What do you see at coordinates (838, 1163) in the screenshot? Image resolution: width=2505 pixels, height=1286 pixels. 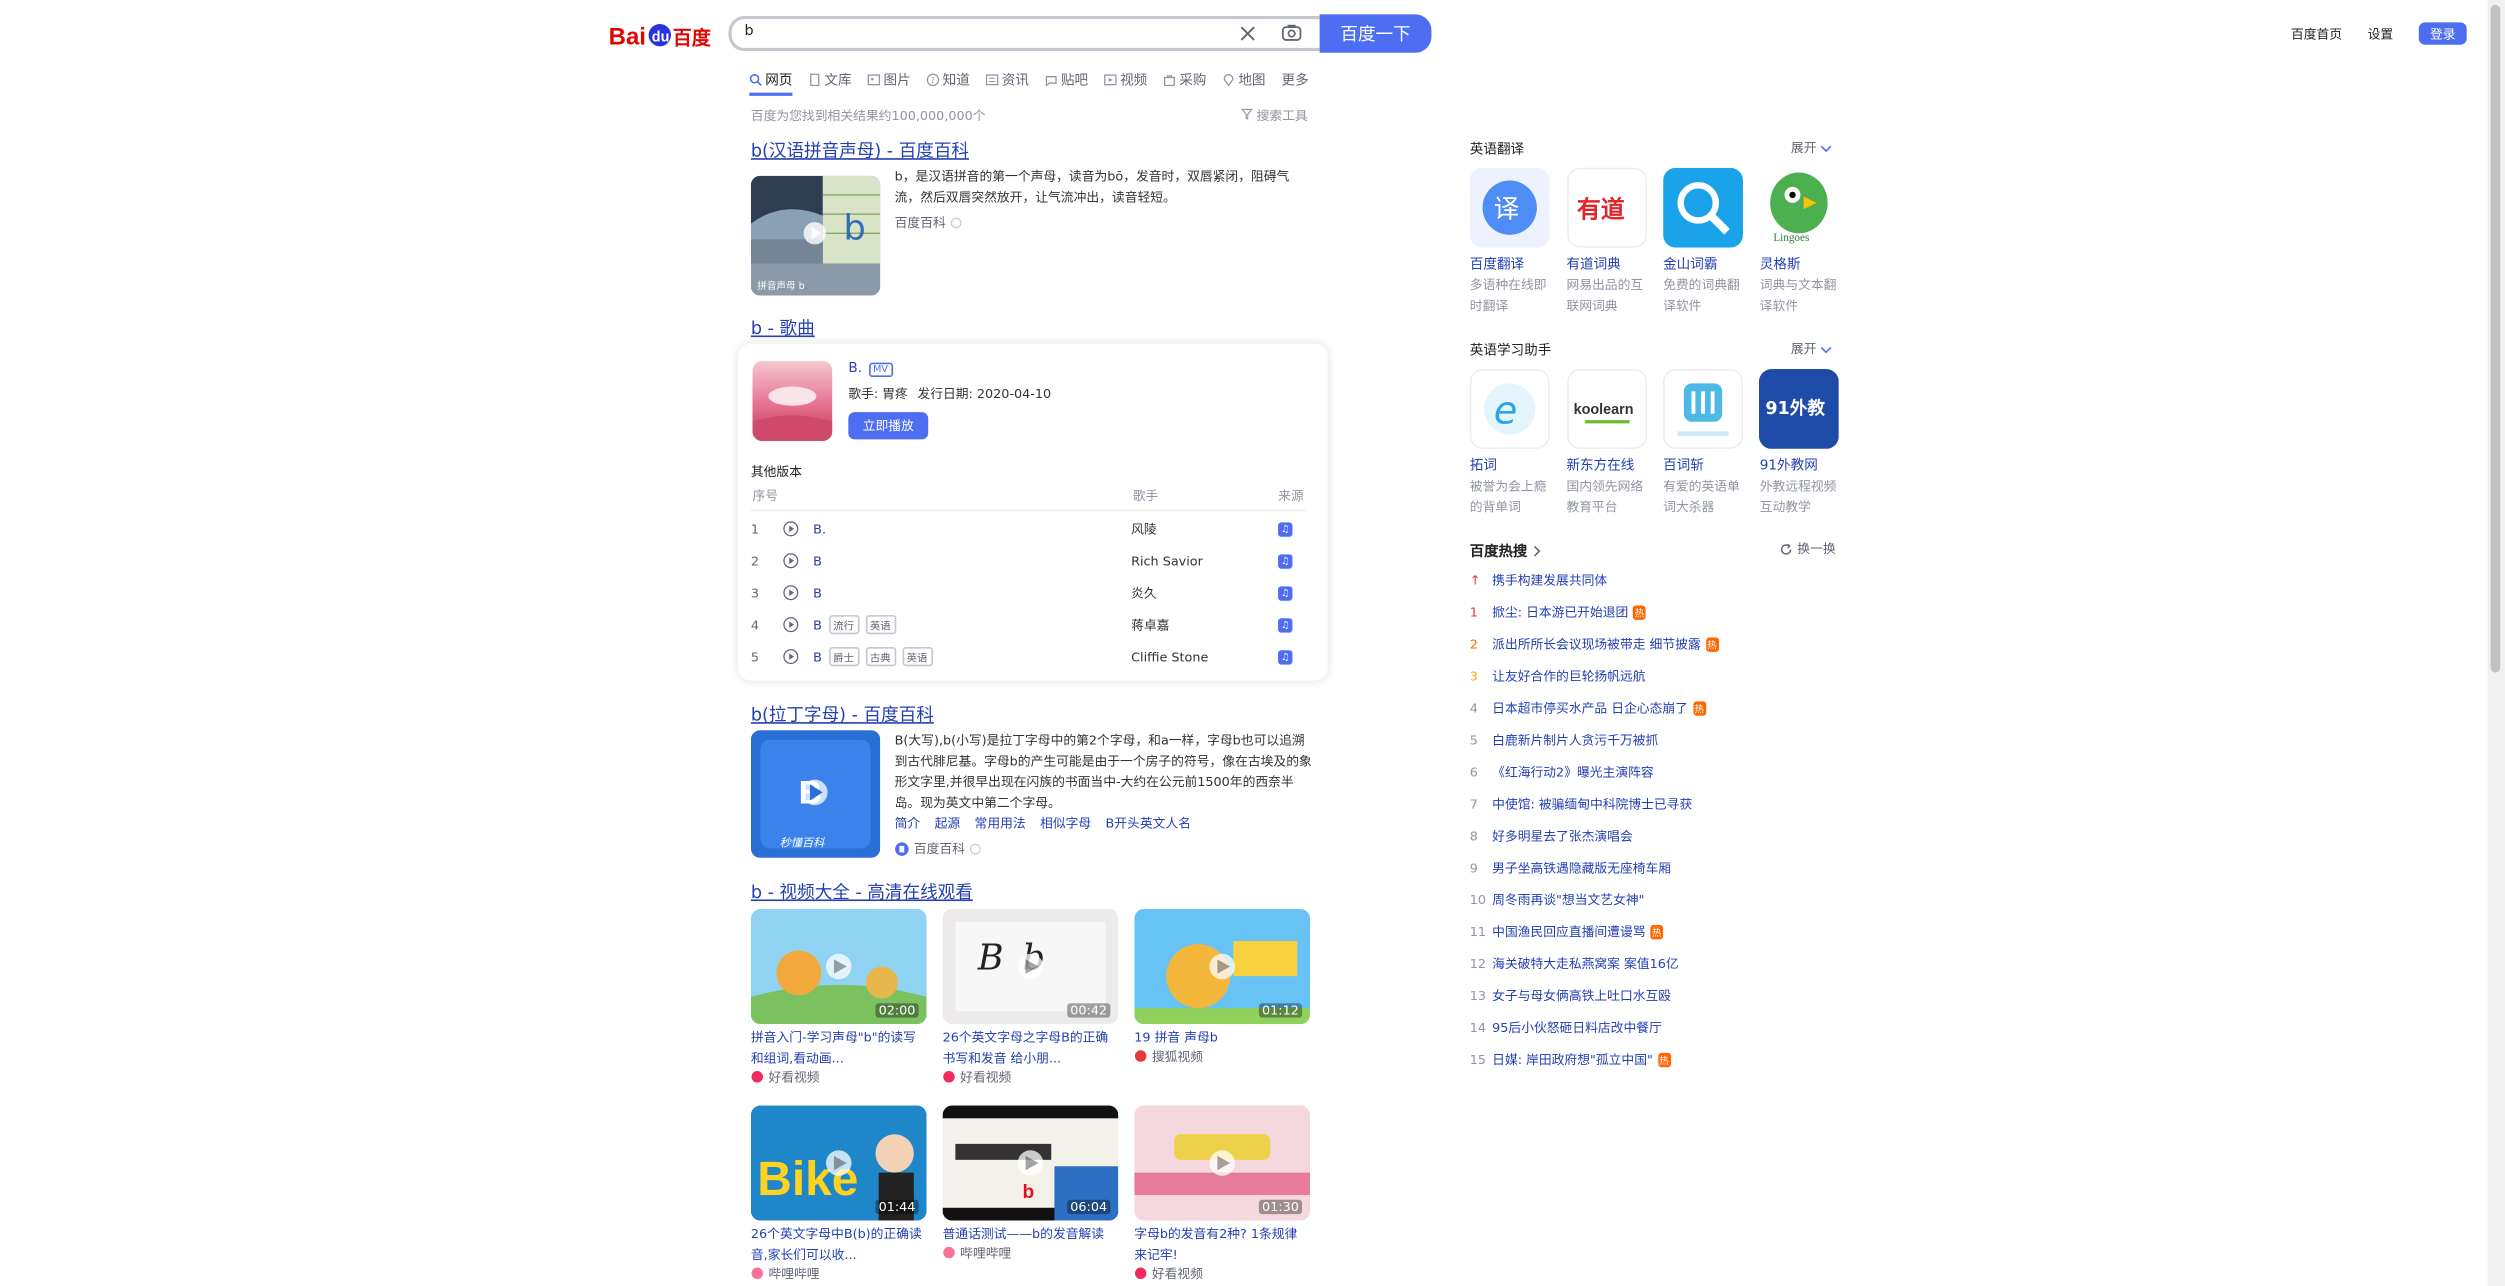 I see `video-thumbnail: Bike 01:44` at bounding box center [838, 1163].